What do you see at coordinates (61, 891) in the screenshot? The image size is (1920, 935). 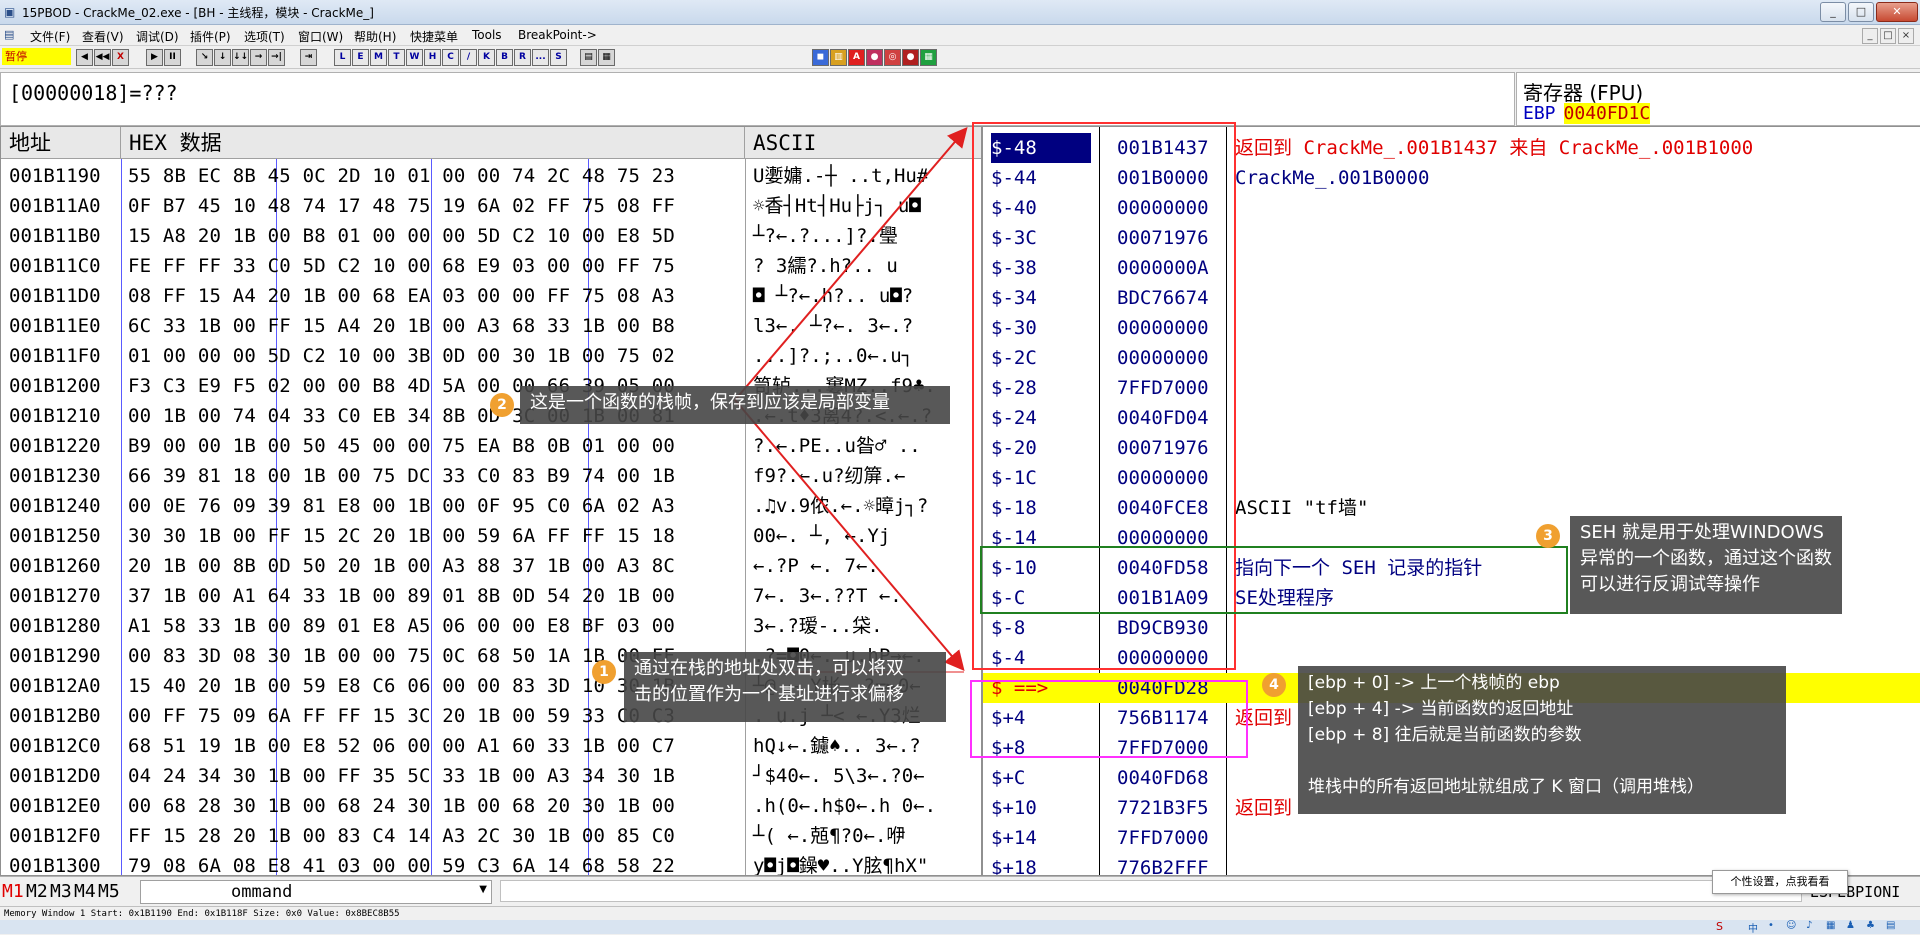 I see `dump-tab-m3: M3` at bounding box center [61, 891].